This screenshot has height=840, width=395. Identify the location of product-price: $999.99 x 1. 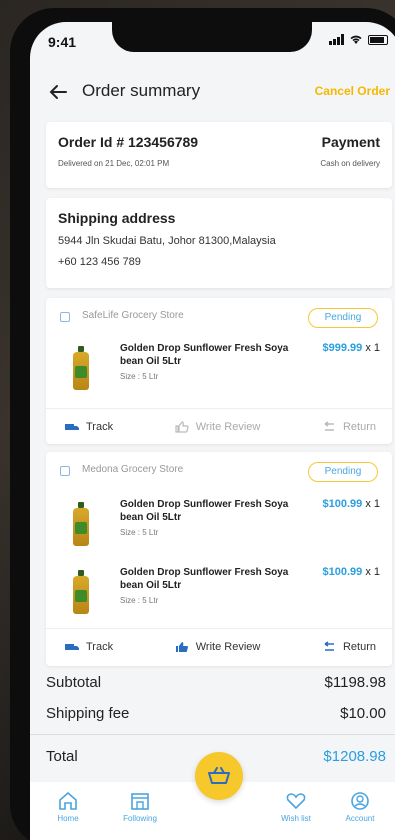
(351, 348).